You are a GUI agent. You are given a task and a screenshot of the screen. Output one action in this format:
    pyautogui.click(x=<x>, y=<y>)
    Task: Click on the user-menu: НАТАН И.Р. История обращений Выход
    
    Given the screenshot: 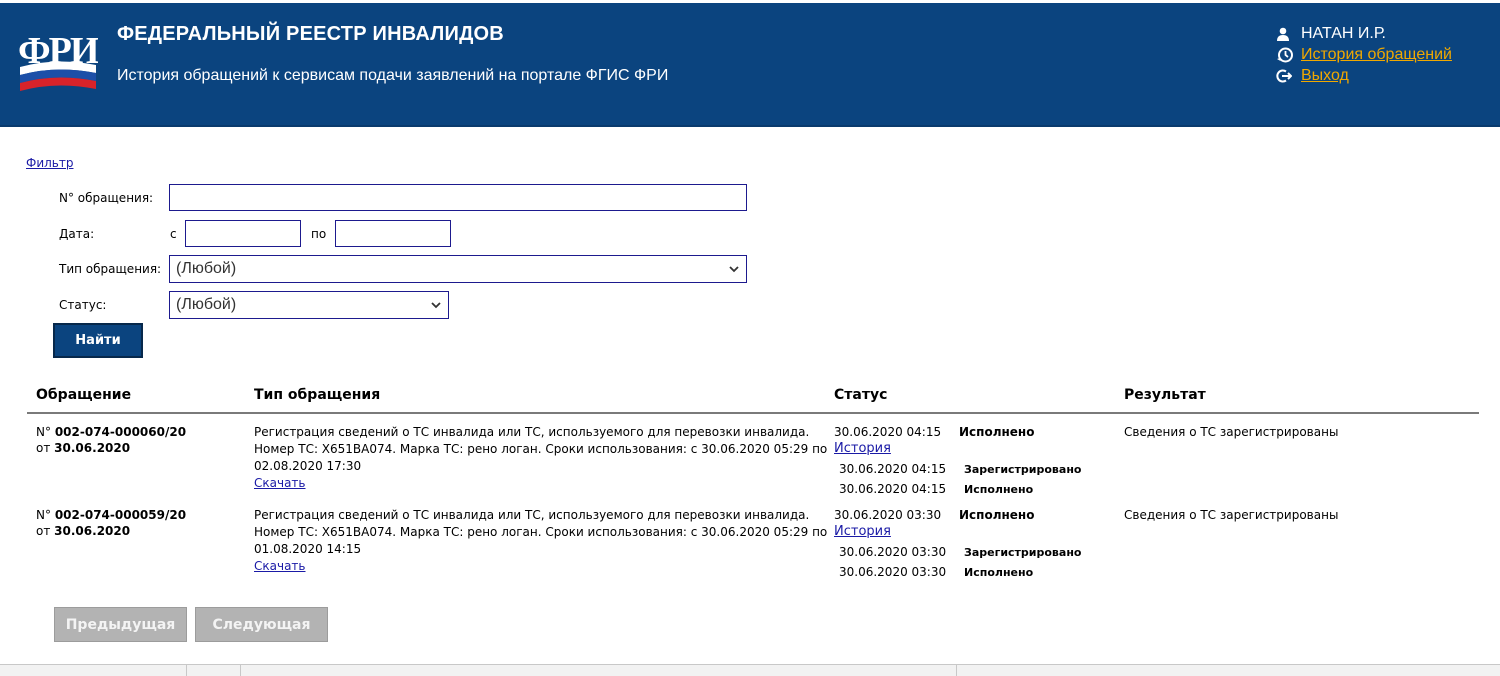 What is the action you would take?
    pyautogui.click(x=1364, y=54)
    